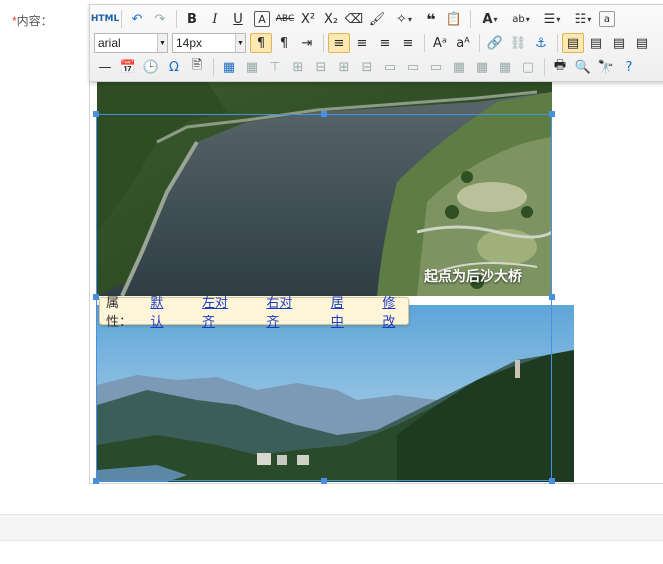  I want to click on search-replace-icon: 🔭, so click(606, 67).